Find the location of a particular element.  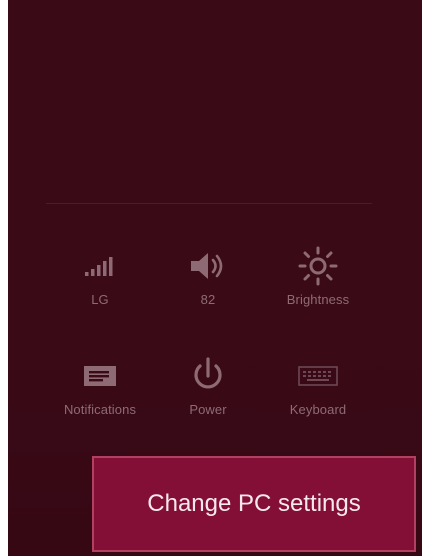

brightness-label: Brightness is located at coordinates (318, 299).